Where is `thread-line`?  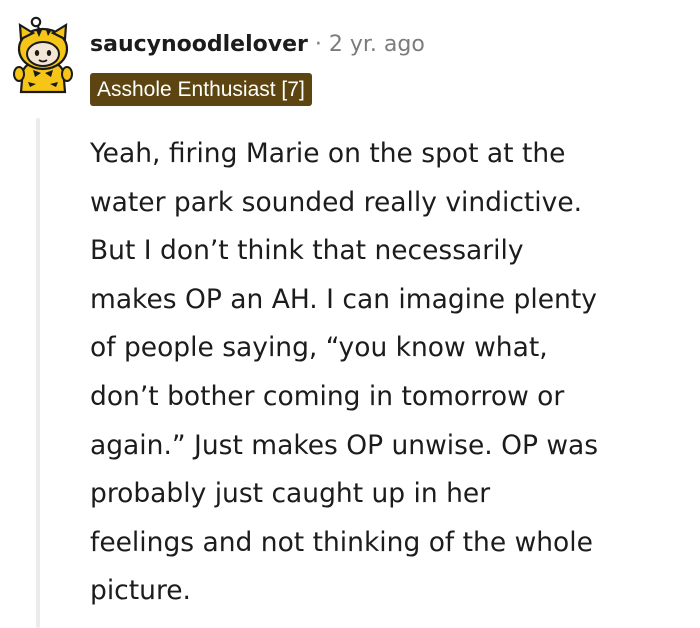 thread-line is located at coordinates (38, 373).